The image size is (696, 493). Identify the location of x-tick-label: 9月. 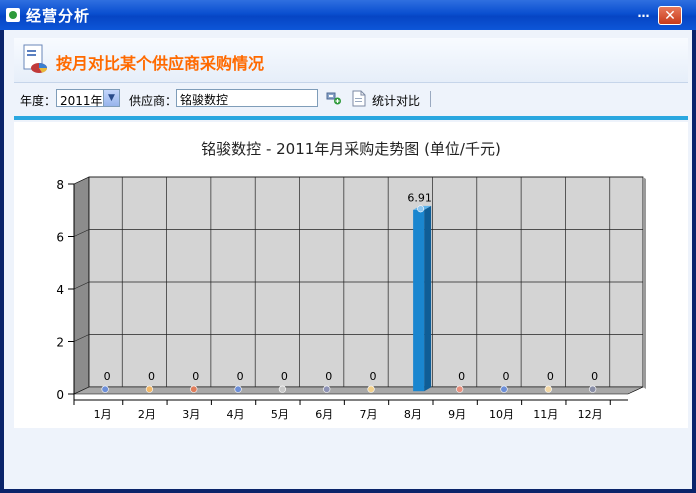
(457, 414).